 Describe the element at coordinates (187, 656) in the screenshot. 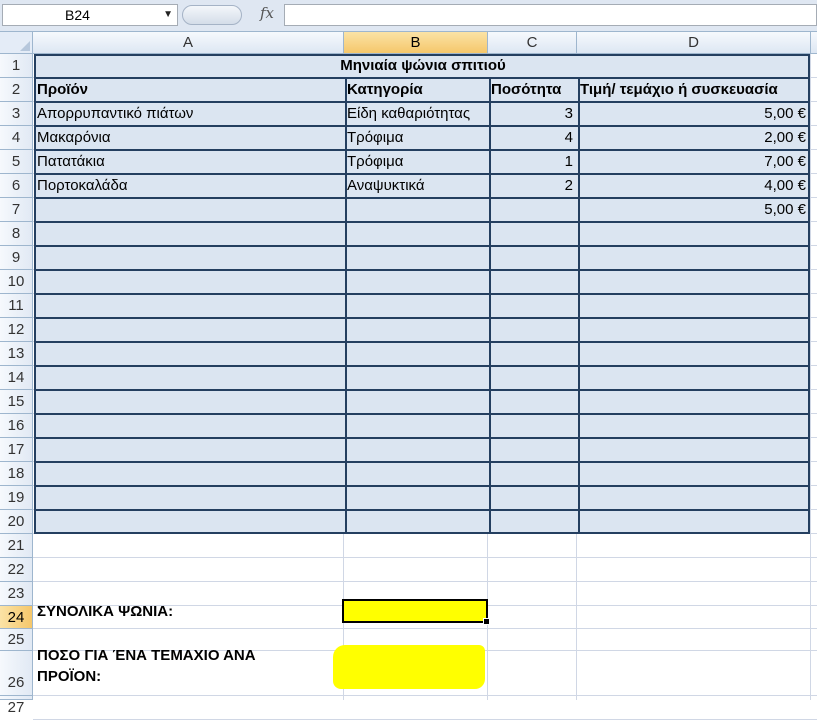

I see `per-item-label-line1: ΠΟΣΟ ΓΙΑ ΈΝΑ ΤΕΜΑΧΙΟ ΑΝΑ` at that location.